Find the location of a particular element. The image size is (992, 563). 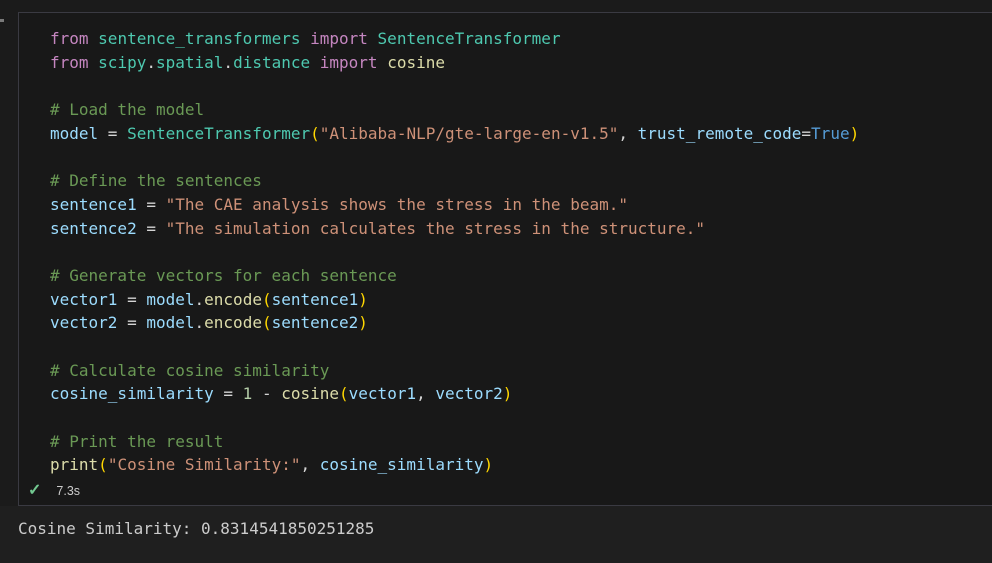

code-token: # Load the model is located at coordinates (127, 110).